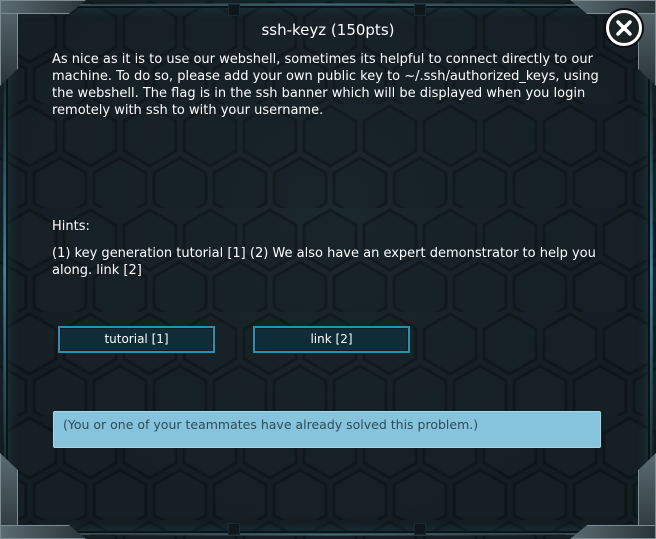 The height and width of the screenshot is (539, 656). Describe the element at coordinates (331, 339) in the screenshot. I see `link-button: link [2]` at that location.